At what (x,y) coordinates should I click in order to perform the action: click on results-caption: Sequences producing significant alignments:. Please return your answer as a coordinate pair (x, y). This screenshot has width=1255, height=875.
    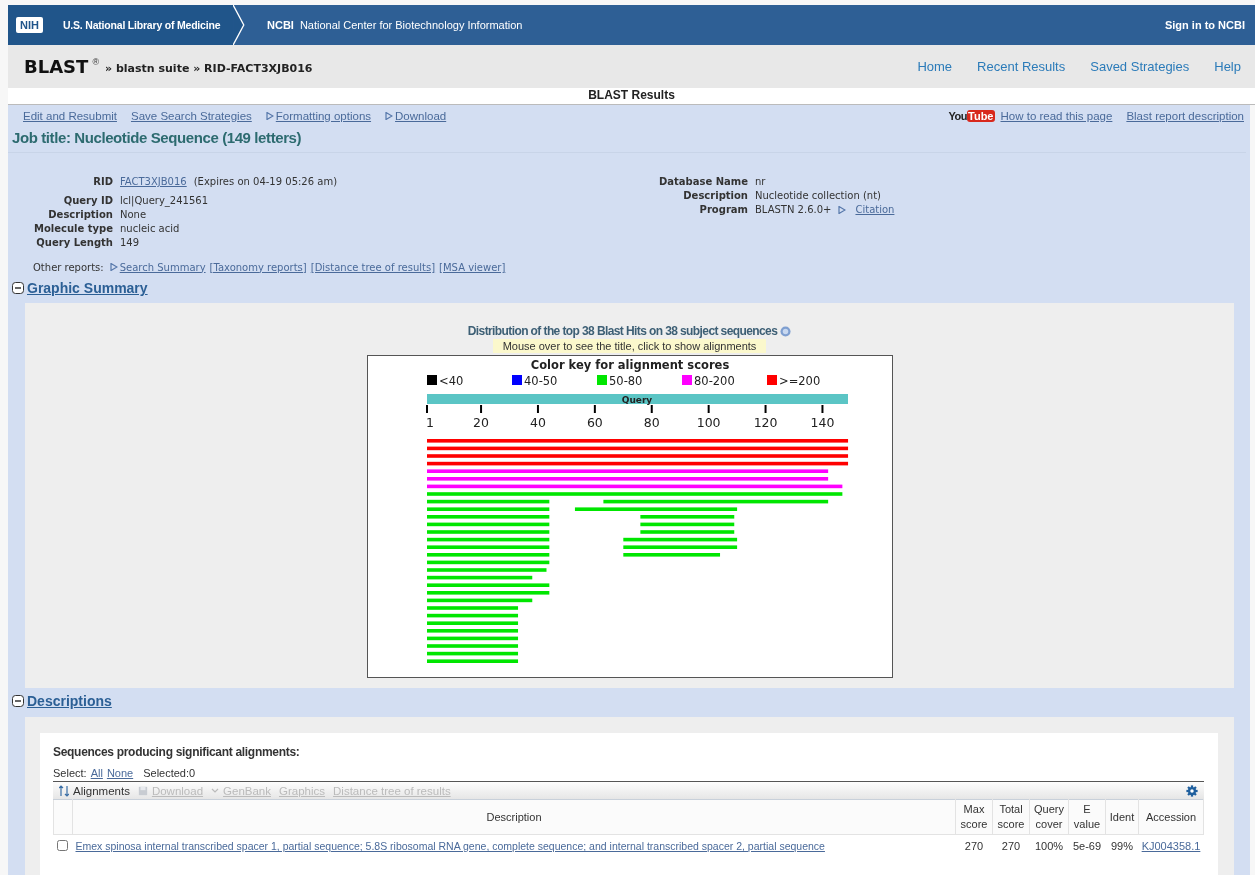
    Looking at the image, I should click on (176, 752).